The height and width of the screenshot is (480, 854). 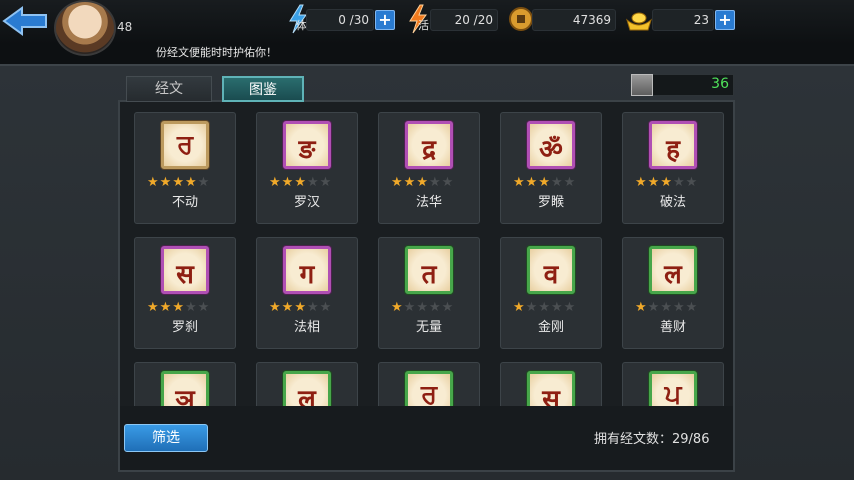 I want to click on codex-card: ਰ, so click(x=429, y=384).